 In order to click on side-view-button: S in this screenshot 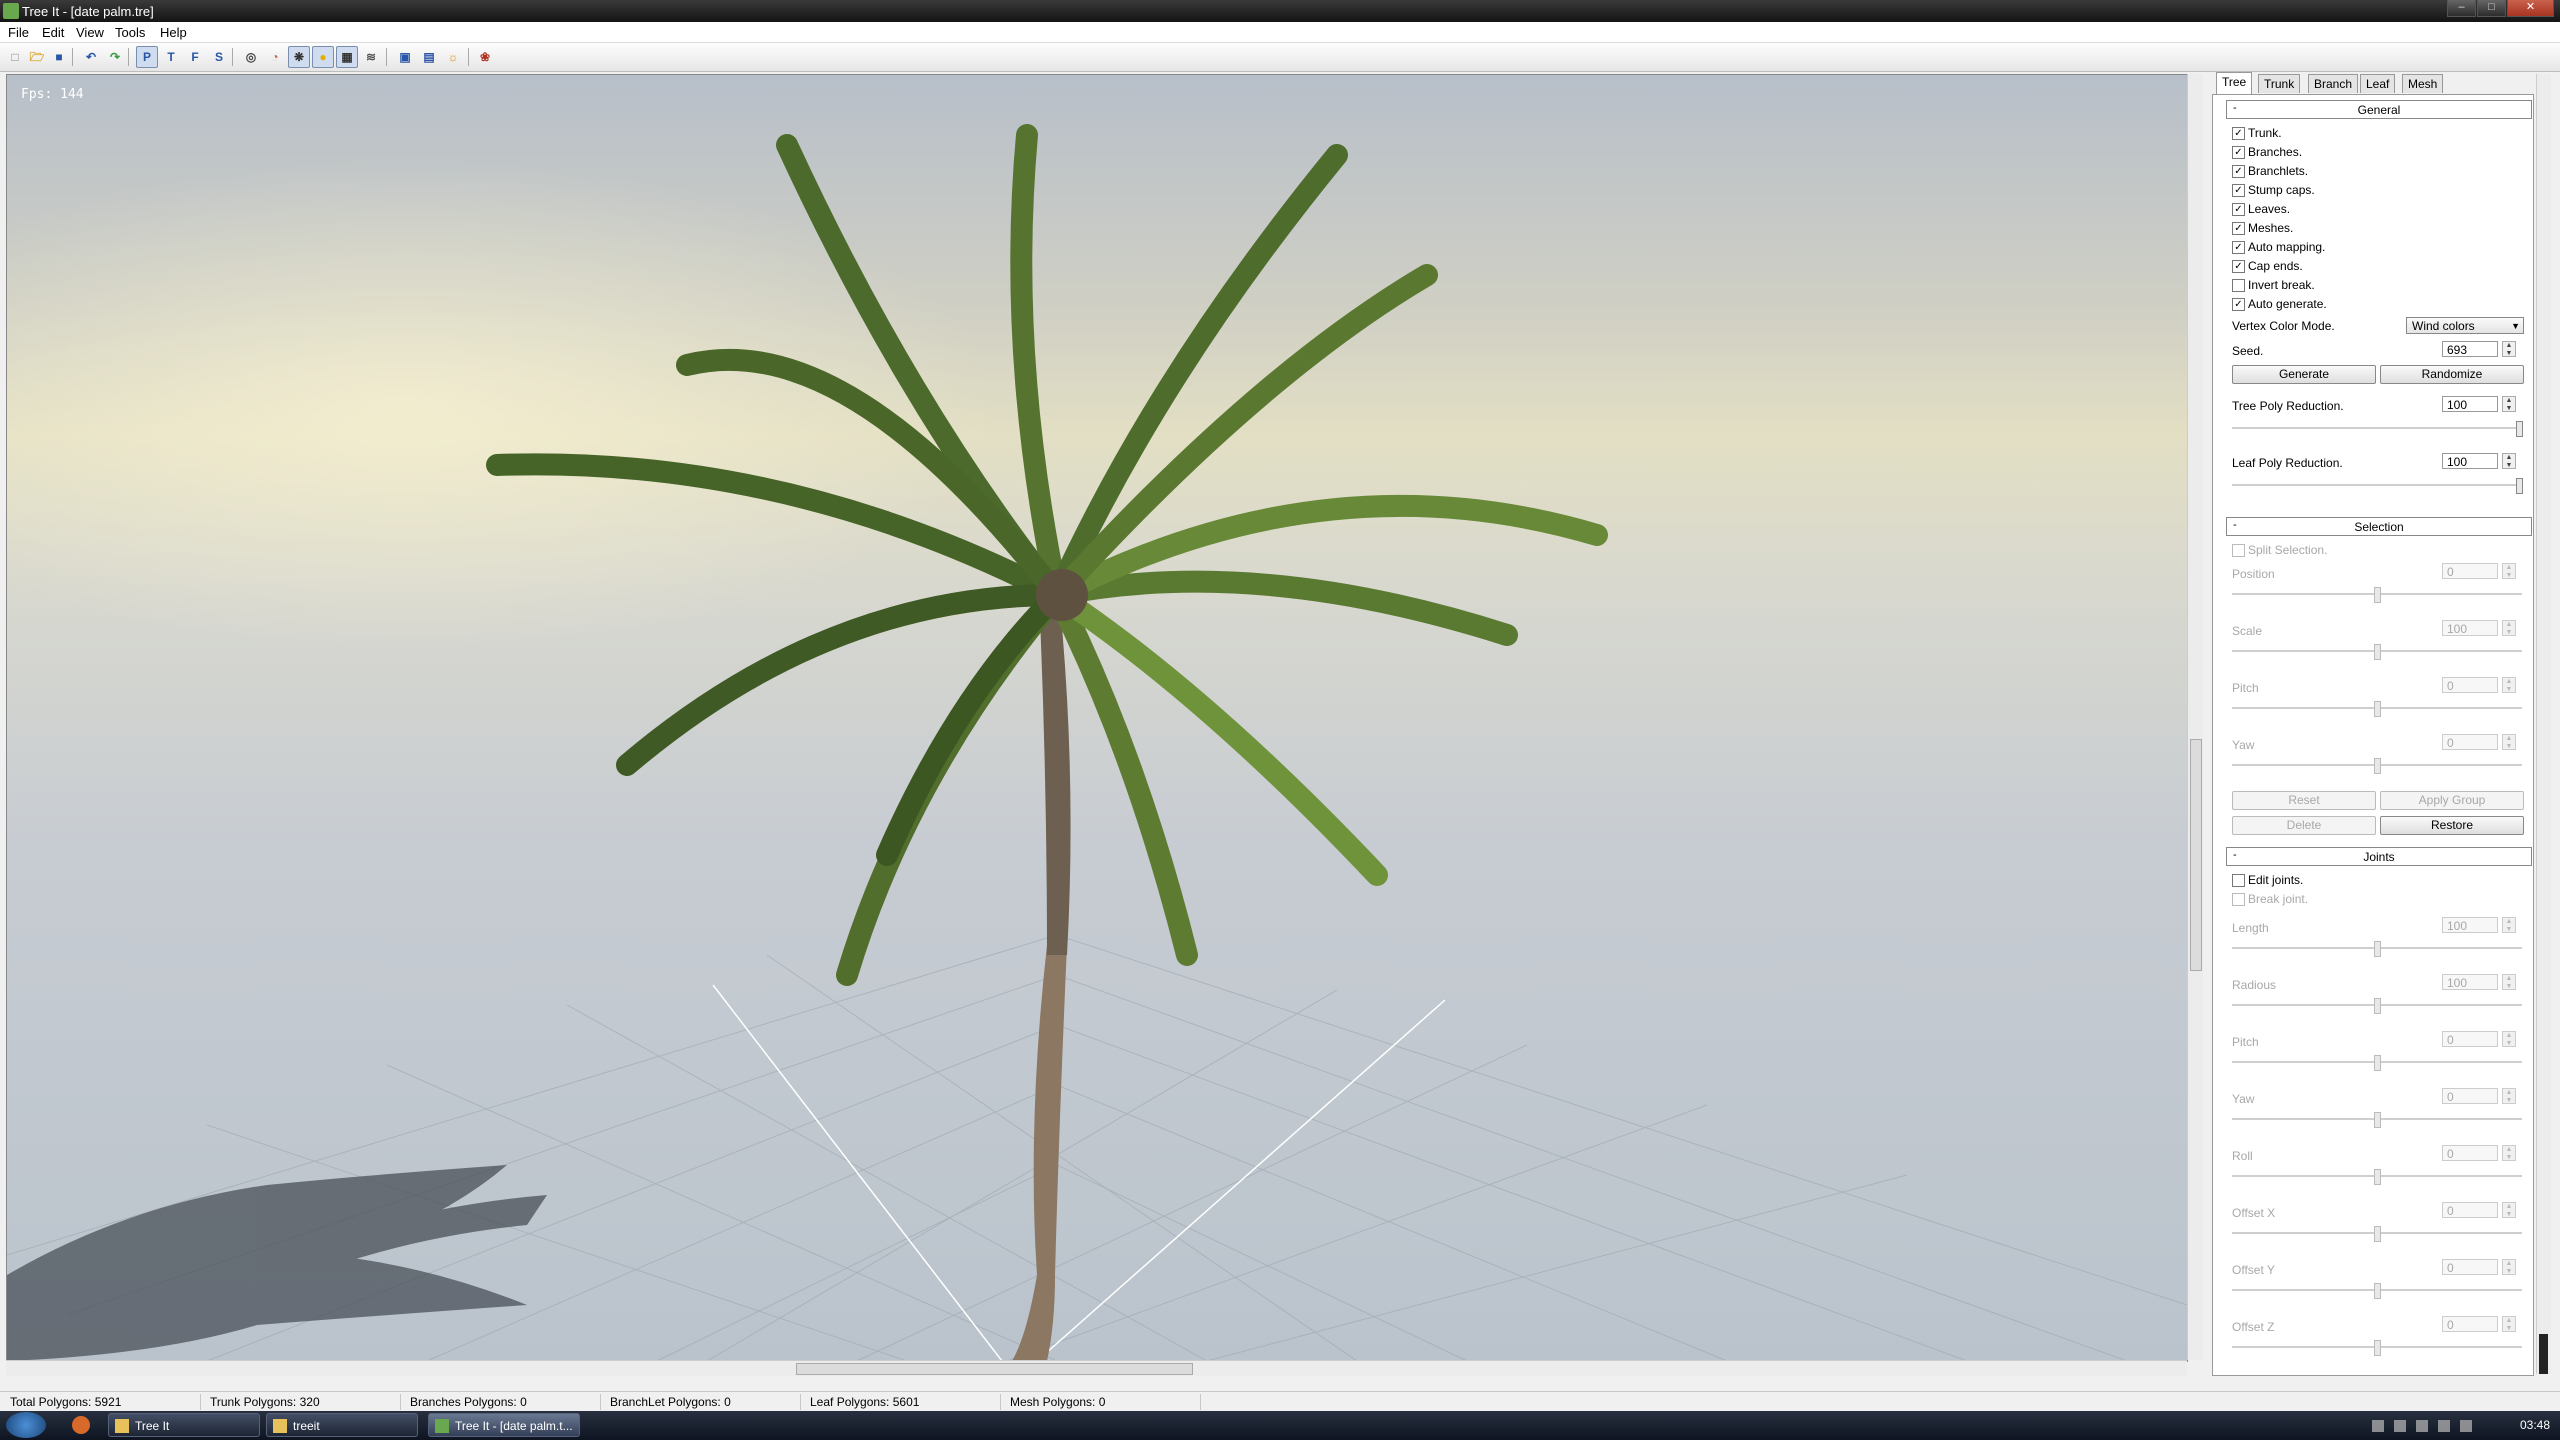, I will do `click(219, 57)`.